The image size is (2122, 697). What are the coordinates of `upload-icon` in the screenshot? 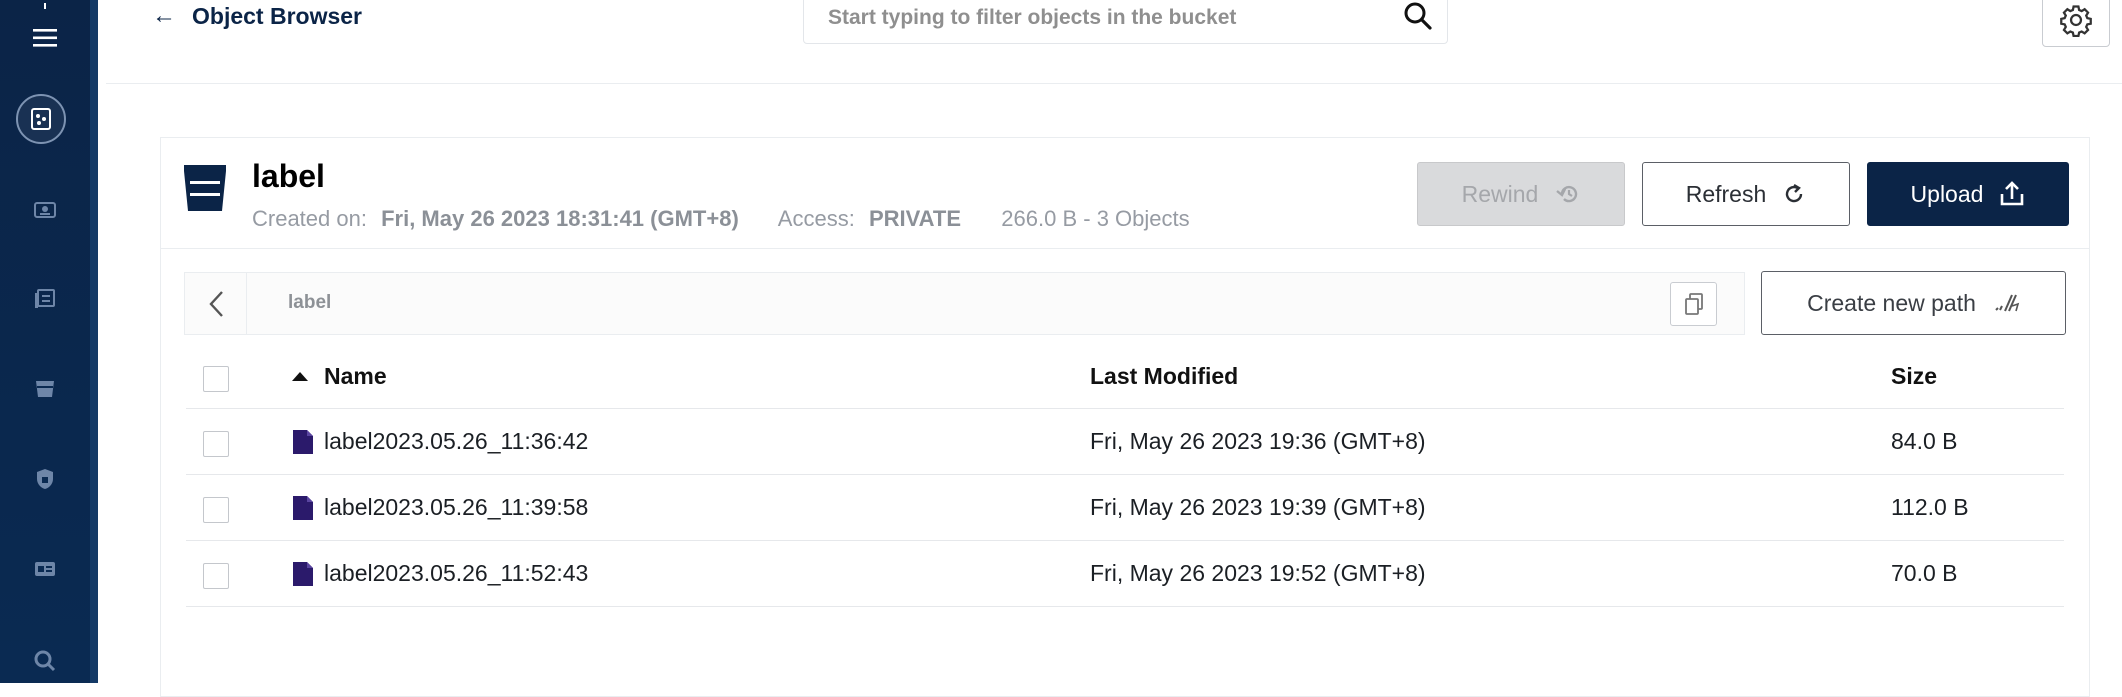 It's located at (2012, 193).